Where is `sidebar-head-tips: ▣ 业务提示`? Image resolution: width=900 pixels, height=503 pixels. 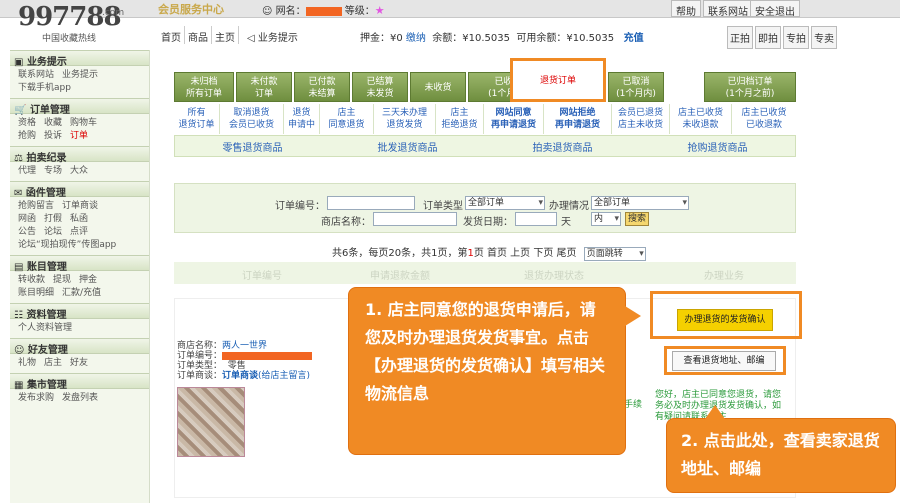
sidebar-head-tips: ▣ 业务提示 is located at coordinates (79, 59).